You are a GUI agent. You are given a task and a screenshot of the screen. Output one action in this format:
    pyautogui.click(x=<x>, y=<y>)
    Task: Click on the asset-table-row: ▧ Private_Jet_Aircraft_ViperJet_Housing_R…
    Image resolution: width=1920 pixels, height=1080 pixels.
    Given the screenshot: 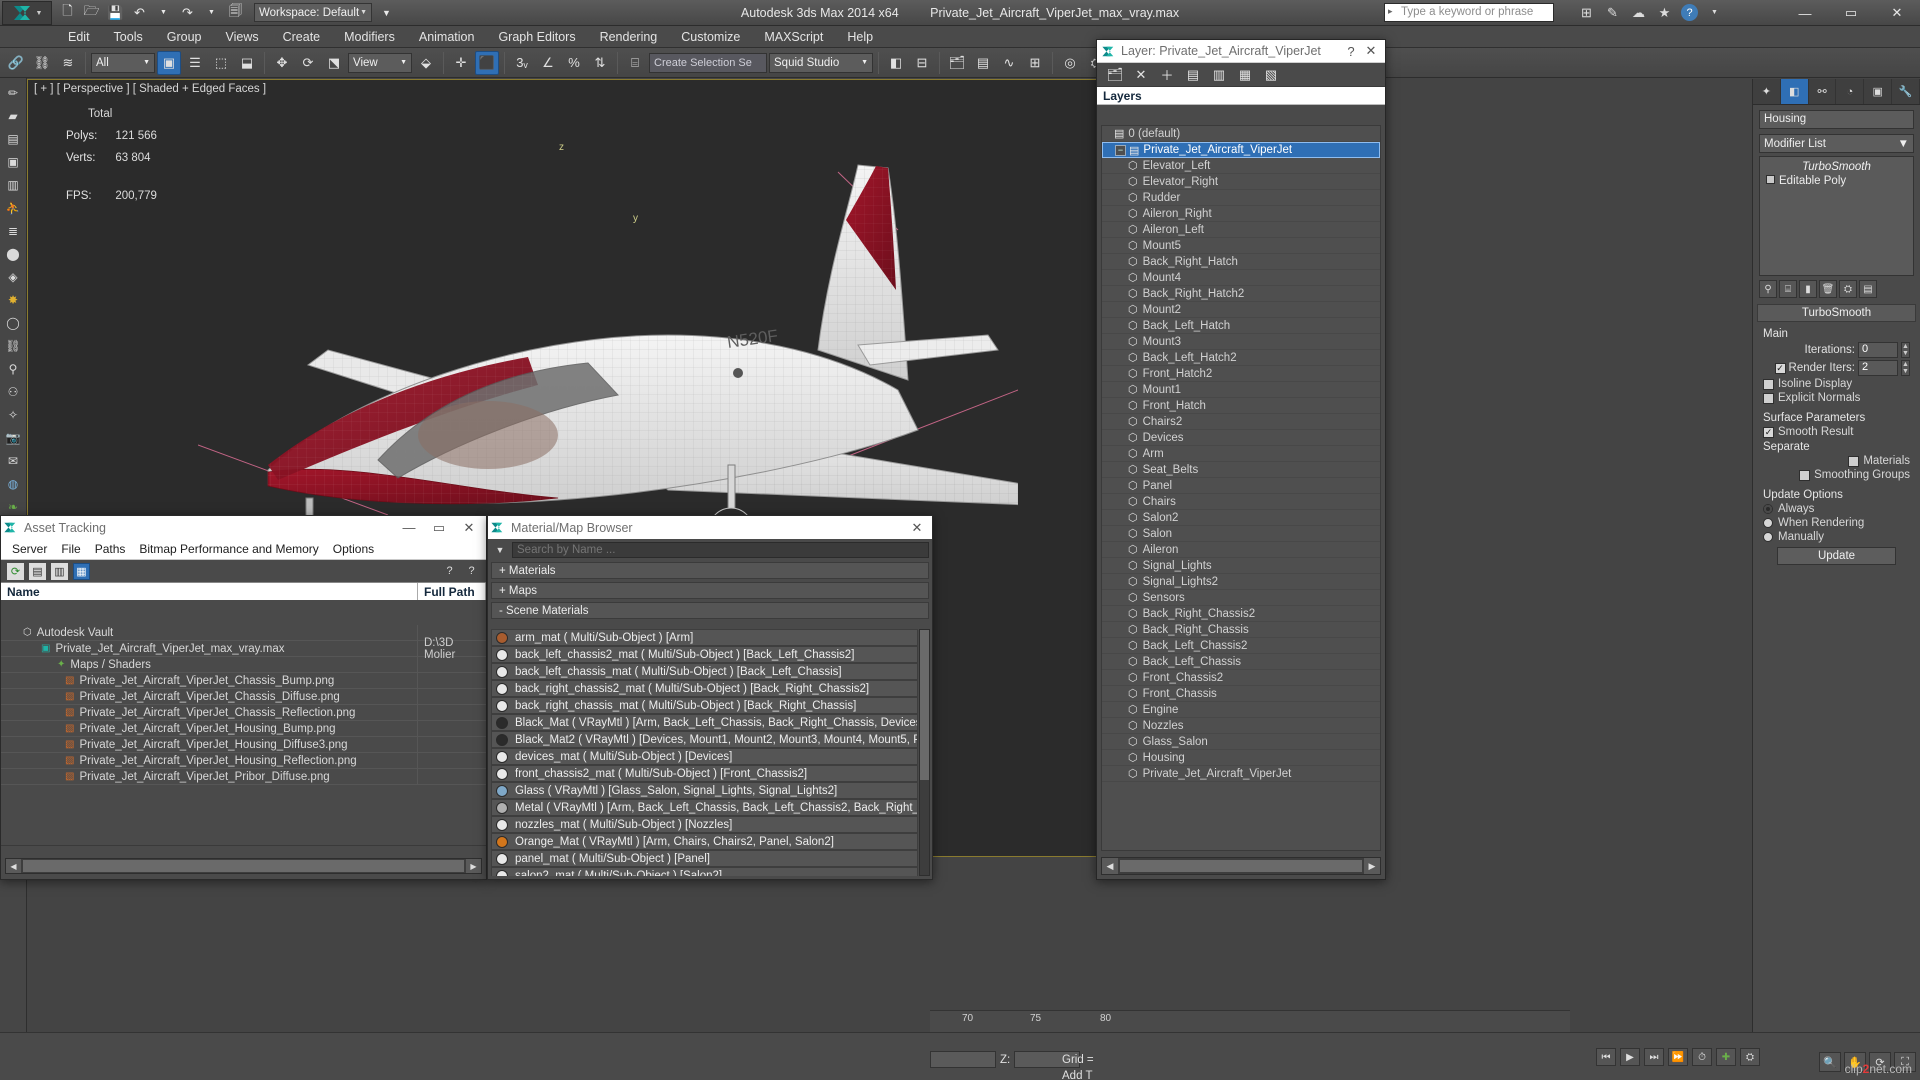 What is the action you would take?
    pyautogui.click(x=243, y=761)
    